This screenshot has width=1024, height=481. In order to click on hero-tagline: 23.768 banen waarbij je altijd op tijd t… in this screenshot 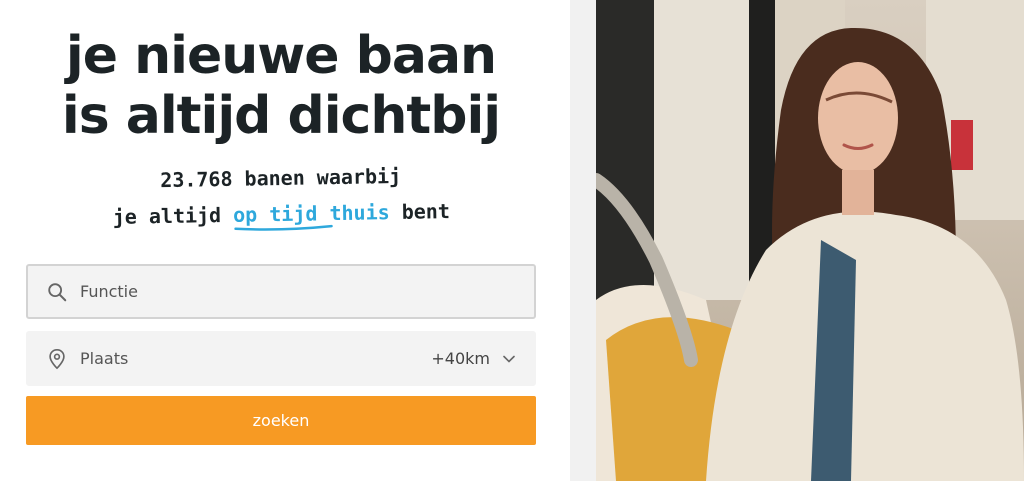, I will do `click(281, 196)`.